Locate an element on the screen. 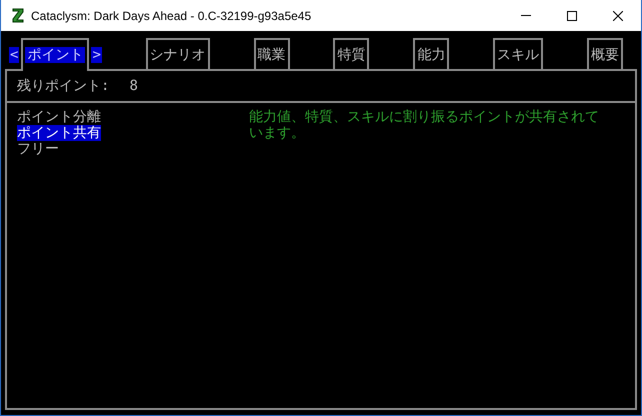 The image size is (642, 416). tab: スキル is located at coordinates (518, 54).